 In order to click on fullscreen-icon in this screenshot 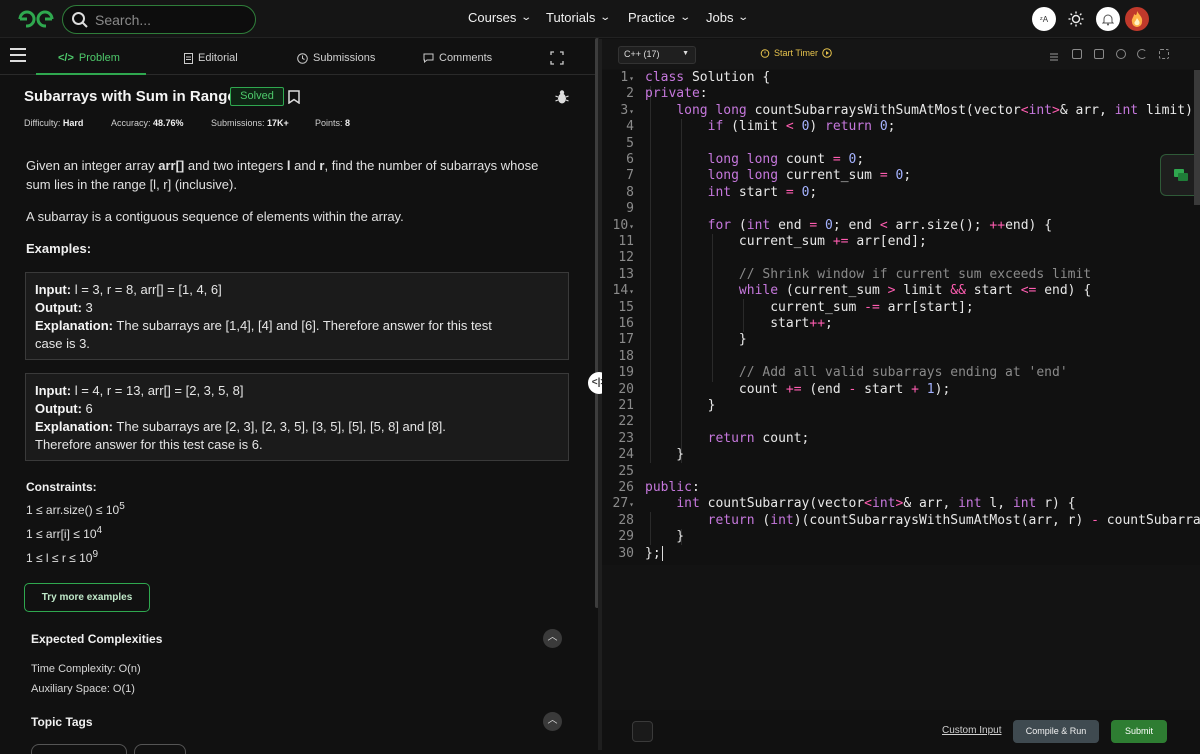, I will do `click(557, 58)`.